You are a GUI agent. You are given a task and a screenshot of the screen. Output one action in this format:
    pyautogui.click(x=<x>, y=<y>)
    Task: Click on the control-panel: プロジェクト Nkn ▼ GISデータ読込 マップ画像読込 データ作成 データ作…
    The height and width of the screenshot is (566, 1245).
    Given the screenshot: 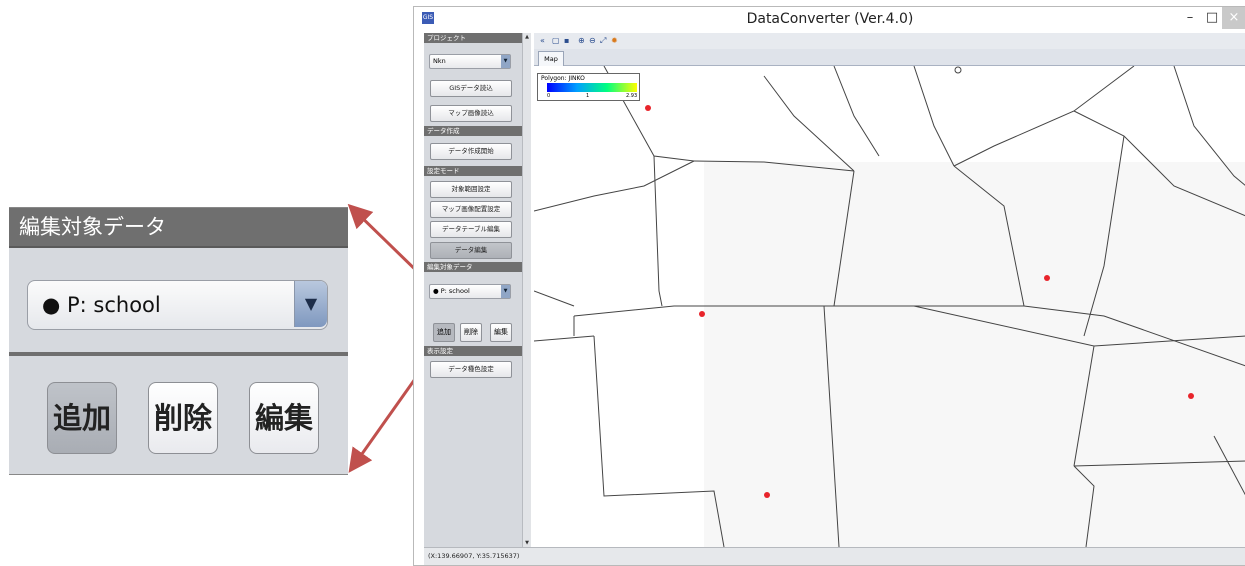 What is the action you would take?
    pyautogui.click(x=477, y=290)
    